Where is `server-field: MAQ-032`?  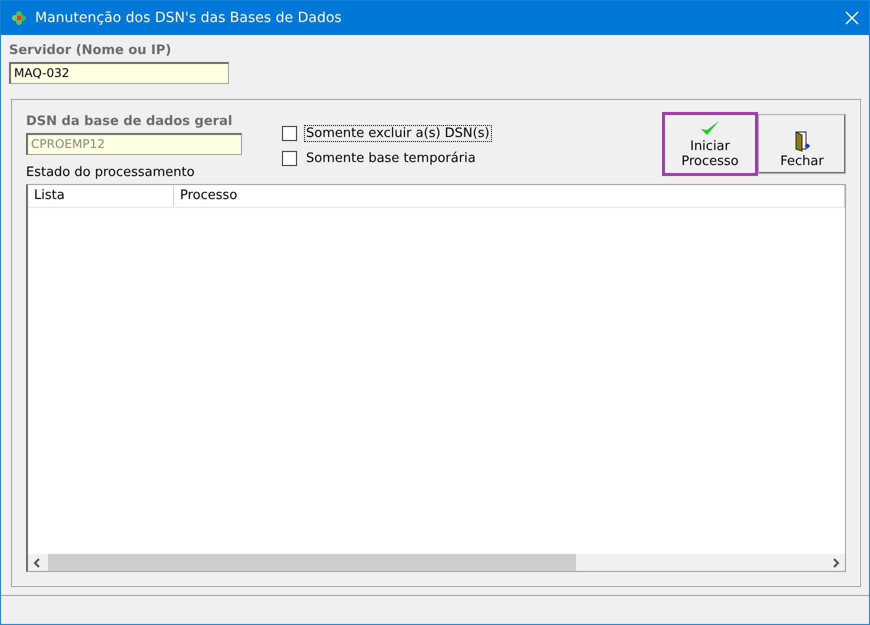
server-field: MAQ-032 is located at coordinates (119, 73).